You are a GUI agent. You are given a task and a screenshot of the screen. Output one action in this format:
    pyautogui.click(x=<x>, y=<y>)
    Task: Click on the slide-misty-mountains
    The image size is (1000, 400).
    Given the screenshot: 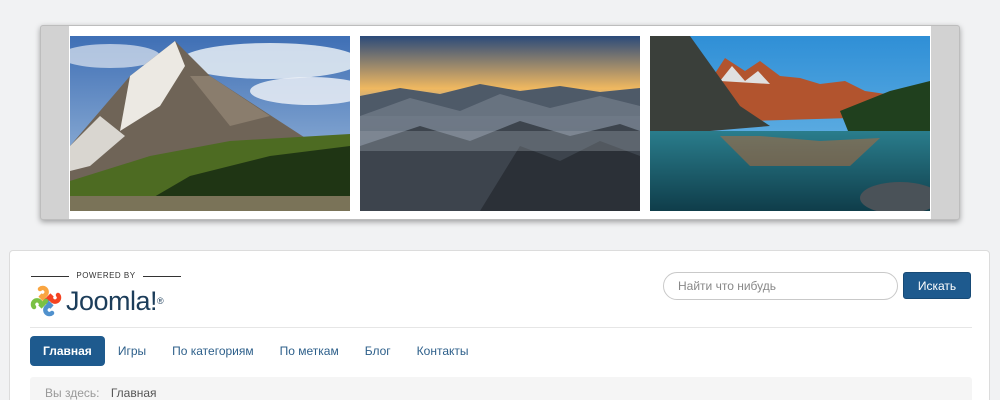 What is the action you would take?
    pyautogui.click(x=500, y=123)
    